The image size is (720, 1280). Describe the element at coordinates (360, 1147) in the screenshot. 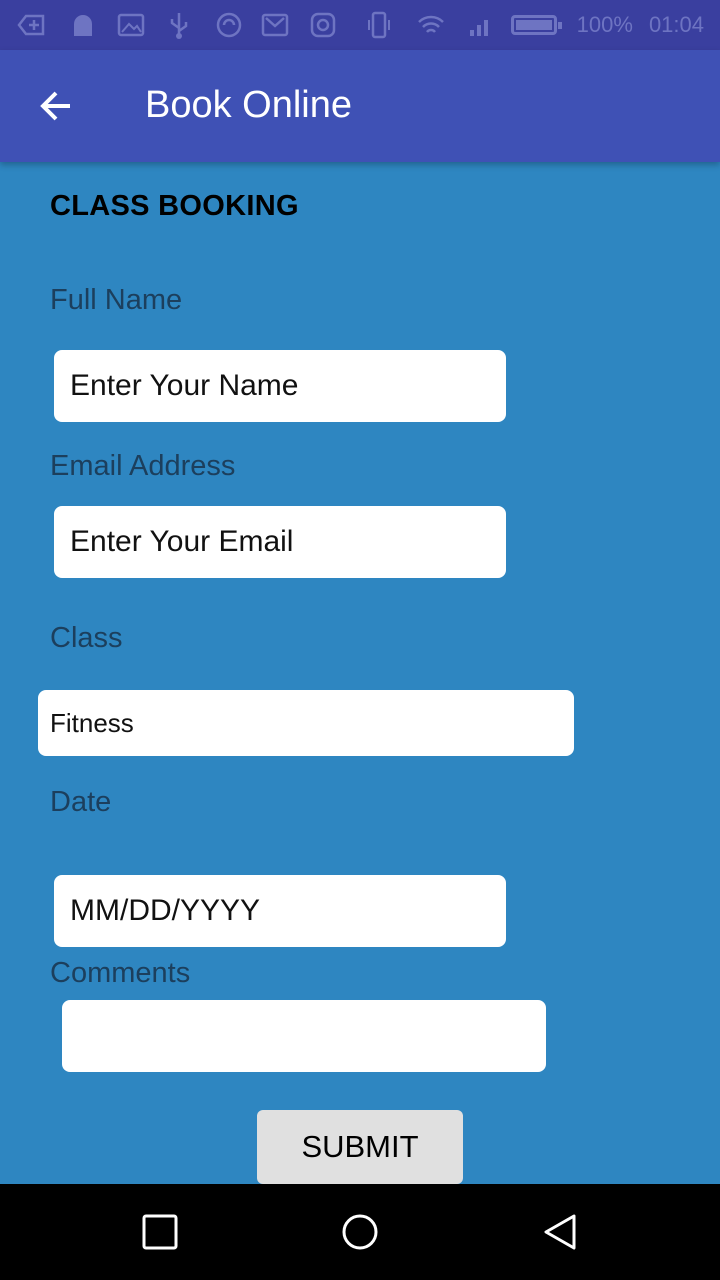

I see `submit-button: SUBMIT` at that location.